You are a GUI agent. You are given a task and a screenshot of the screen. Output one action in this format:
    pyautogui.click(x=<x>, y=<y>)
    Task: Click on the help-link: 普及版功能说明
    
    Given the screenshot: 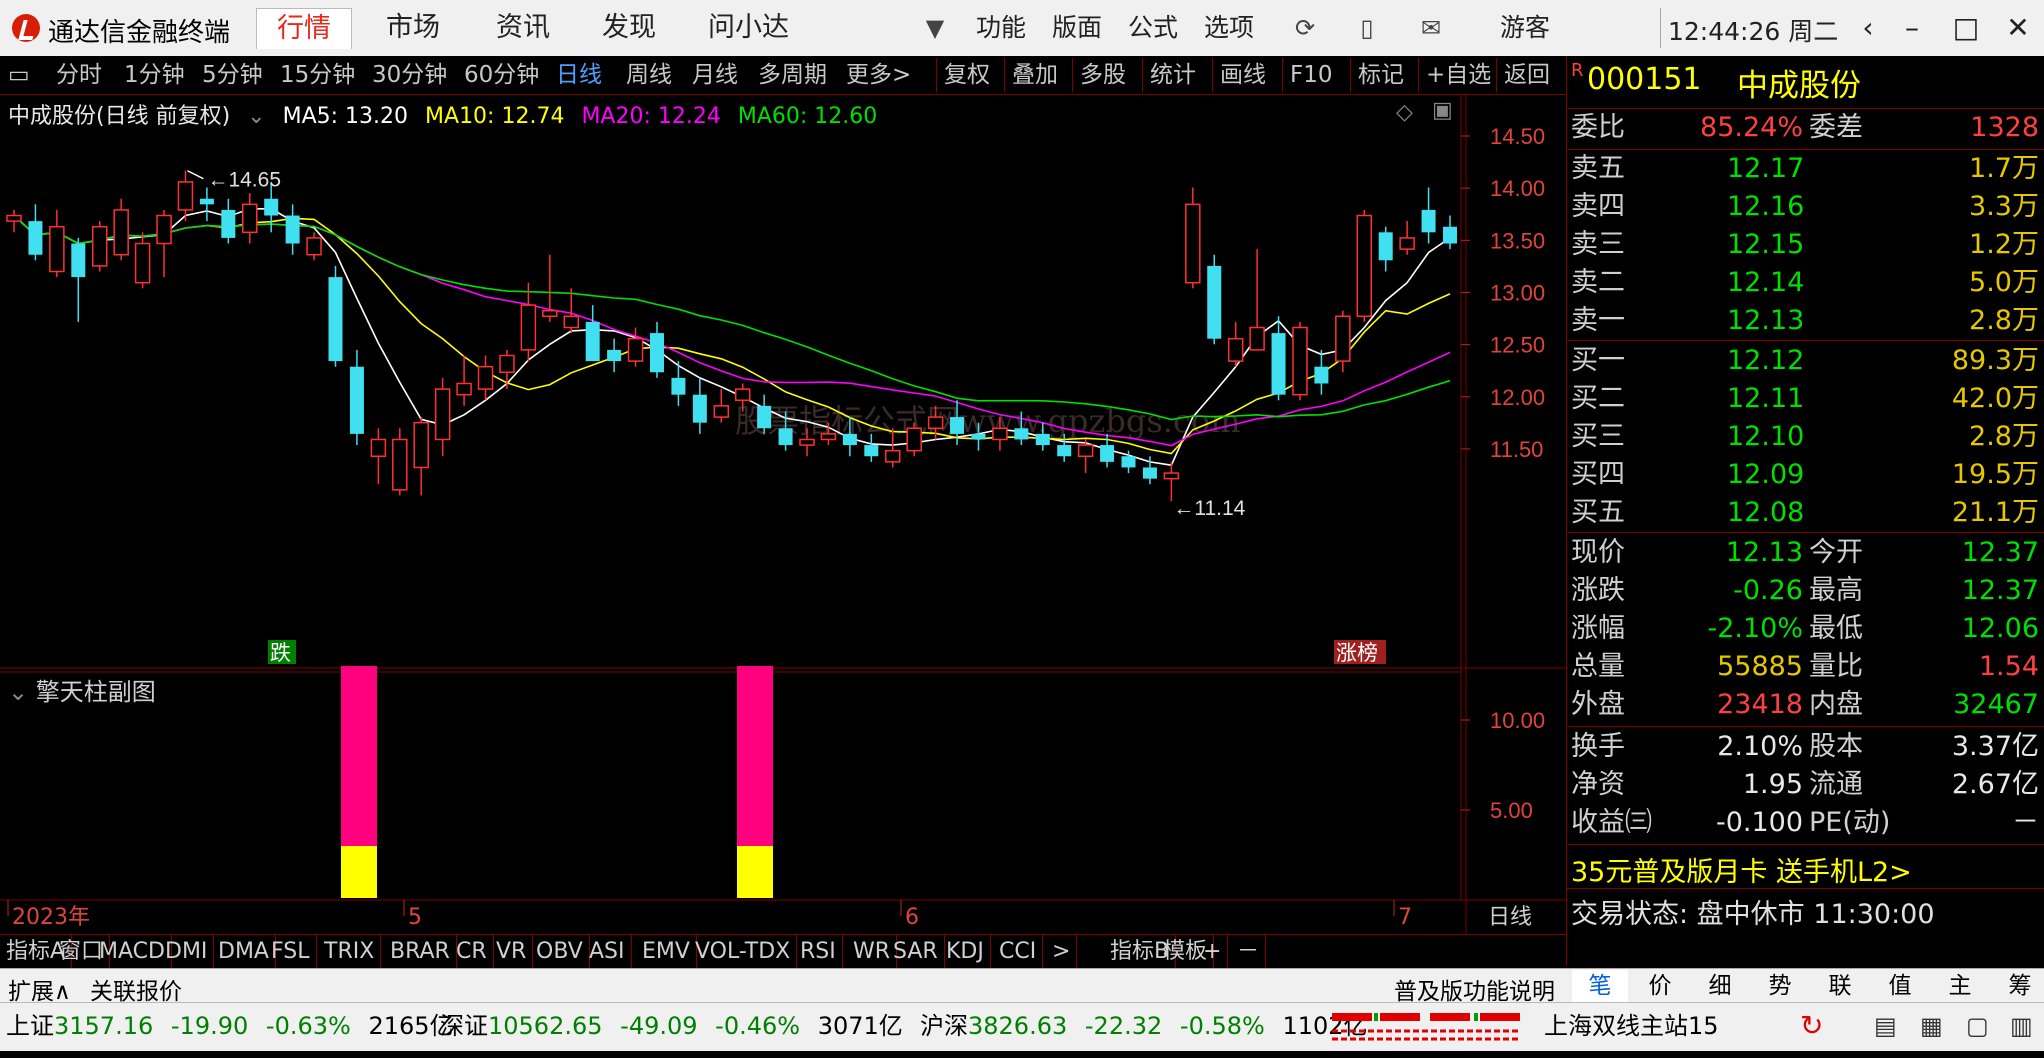 What is the action you would take?
    pyautogui.click(x=1474, y=989)
    